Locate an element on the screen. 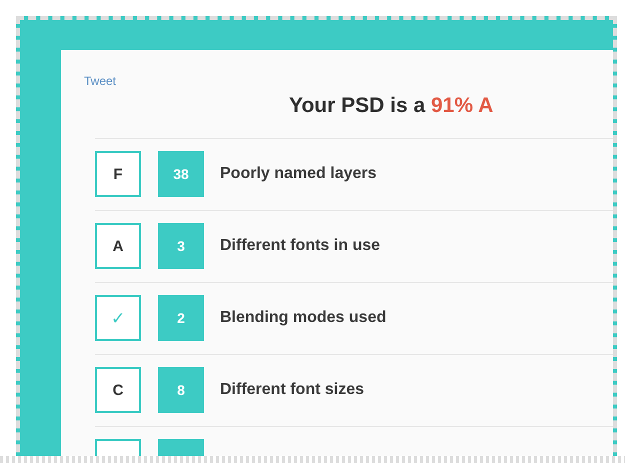 This screenshot has width=625, height=463. metric-label: Different fonts in use is located at coordinates (300, 246).